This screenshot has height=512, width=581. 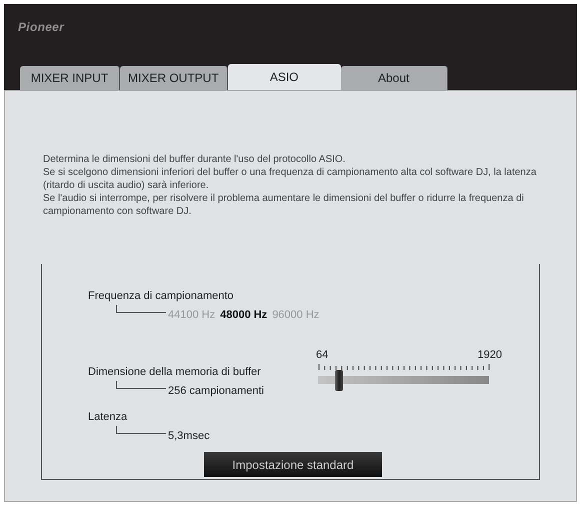 What do you see at coordinates (284, 205) in the screenshot?
I see `description-paragraph: Se l'audio si interrompe, per risolvere il problema aumentare le dimensioni del buffer o ridurre la frequenza di campionamento con software DJ.` at bounding box center [284, 205].